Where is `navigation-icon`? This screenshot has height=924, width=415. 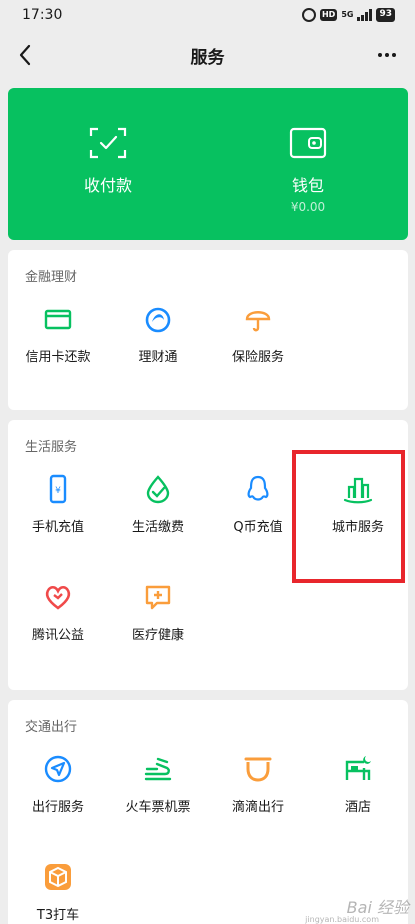 navigation-icon is located at coordinates (58, 769).